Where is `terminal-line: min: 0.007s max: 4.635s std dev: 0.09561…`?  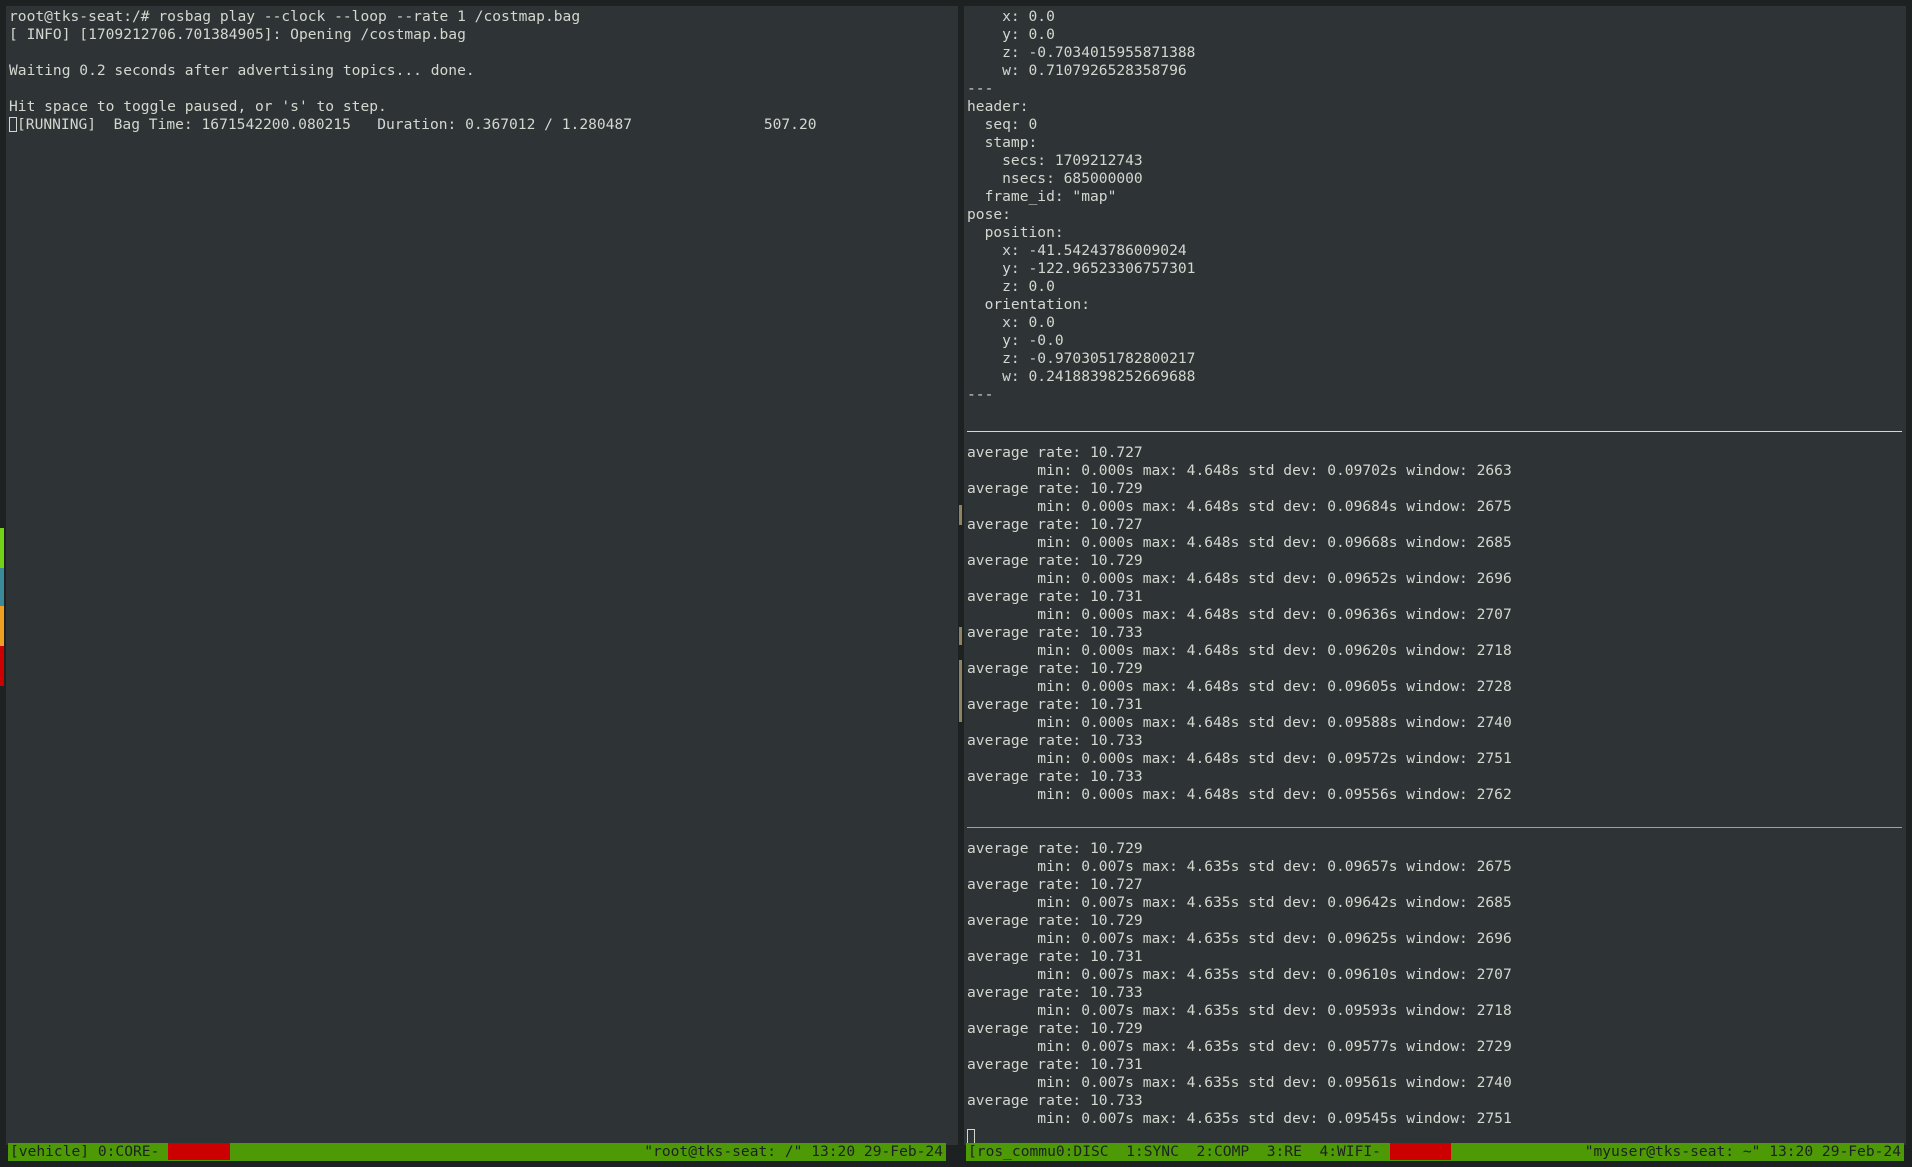
terminal-line: min: 0.007s max: 4.635s std dev: 0.09561… is located at coordinates (1239, 1082).